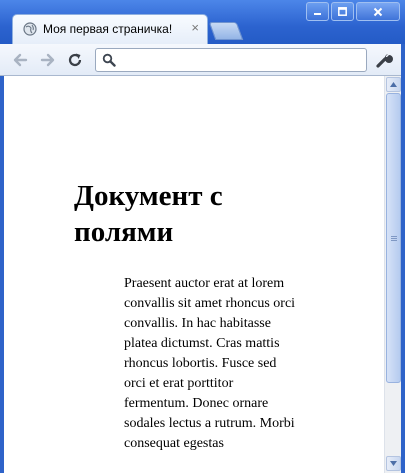 The image size is (405, 473). I want to click on tab-close-icon: ×, so click(195, 27).